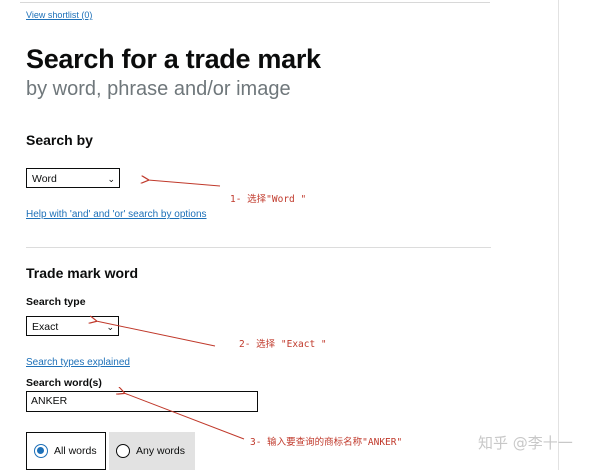 The height and width of the screenshot is (470, 600). Describe the element at coordinates (525, 443) in the screenshot. I see `watermark-text: 知乎 @李十一` at that location.